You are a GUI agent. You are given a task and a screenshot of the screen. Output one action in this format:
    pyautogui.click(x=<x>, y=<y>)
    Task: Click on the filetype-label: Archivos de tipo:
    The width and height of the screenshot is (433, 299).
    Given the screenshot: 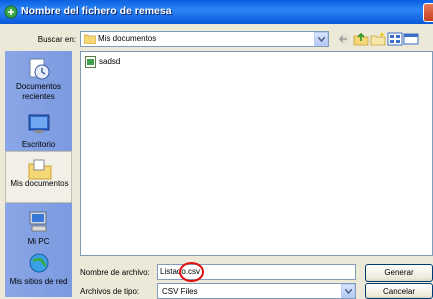 What is the action you would take?
    pyautogui.click(x=110, y=291)
    